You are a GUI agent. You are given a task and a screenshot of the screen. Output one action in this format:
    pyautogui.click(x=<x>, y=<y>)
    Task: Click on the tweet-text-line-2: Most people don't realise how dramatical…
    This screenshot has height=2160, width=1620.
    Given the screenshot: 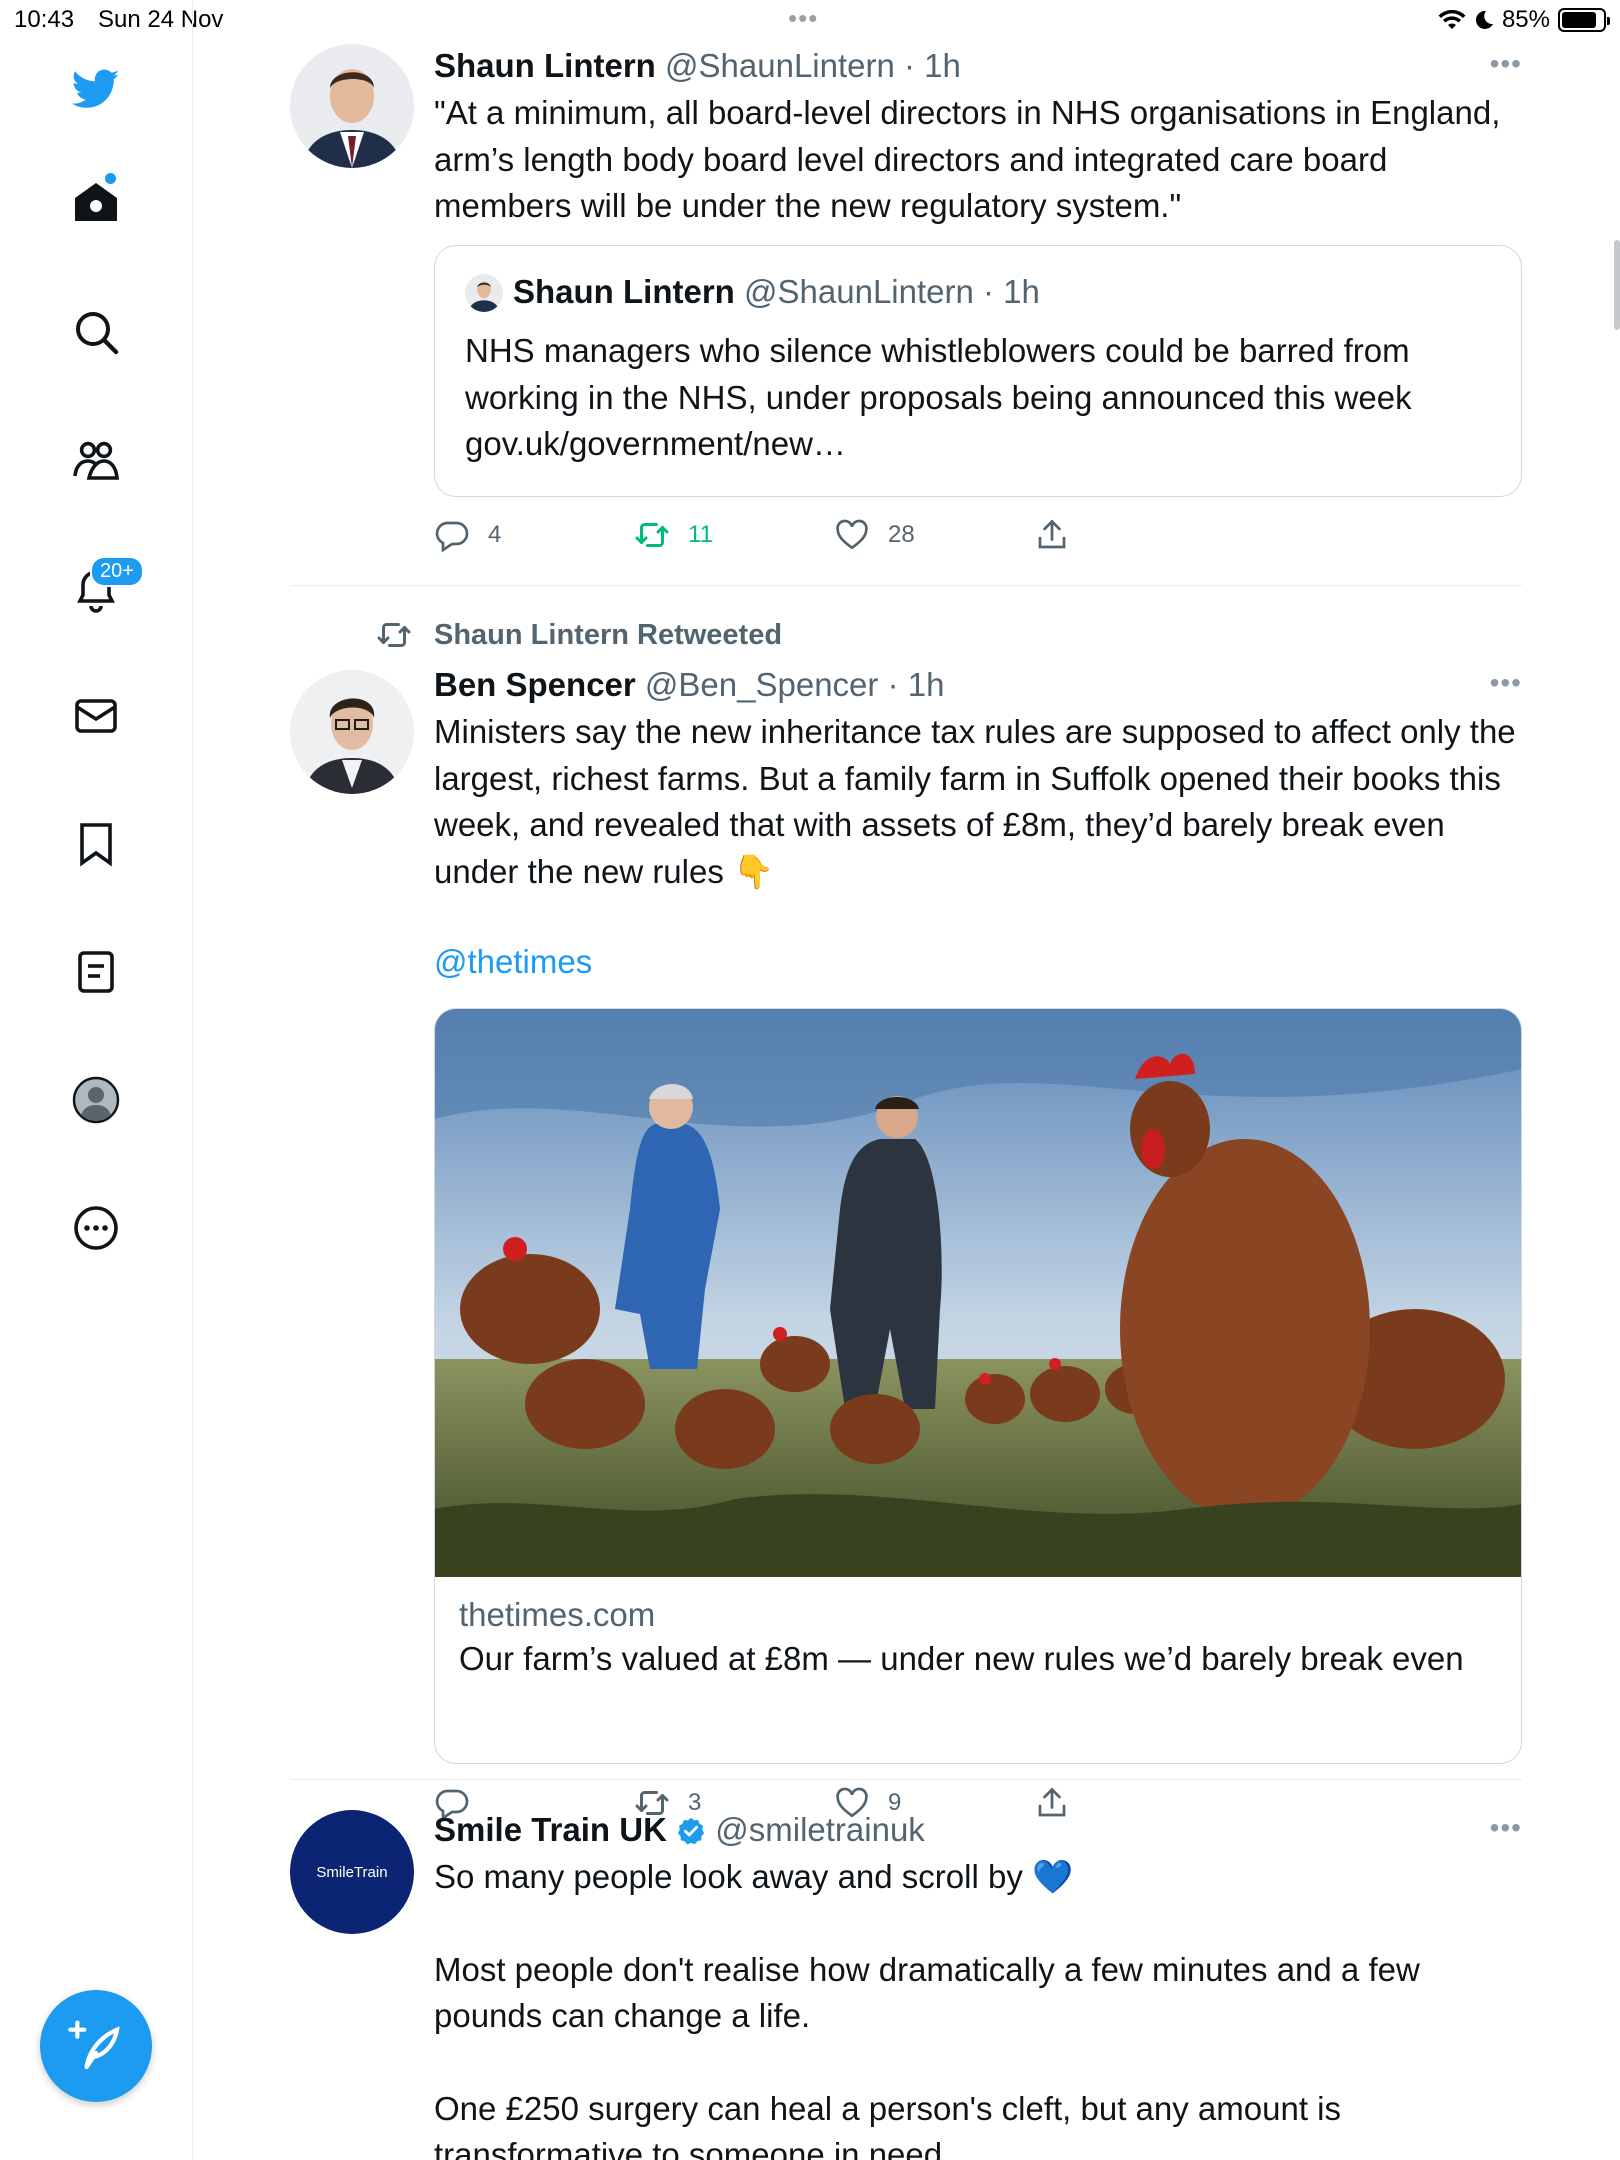 What is the action you would take?
    pyautogui.click(x=978, y=1993)
    